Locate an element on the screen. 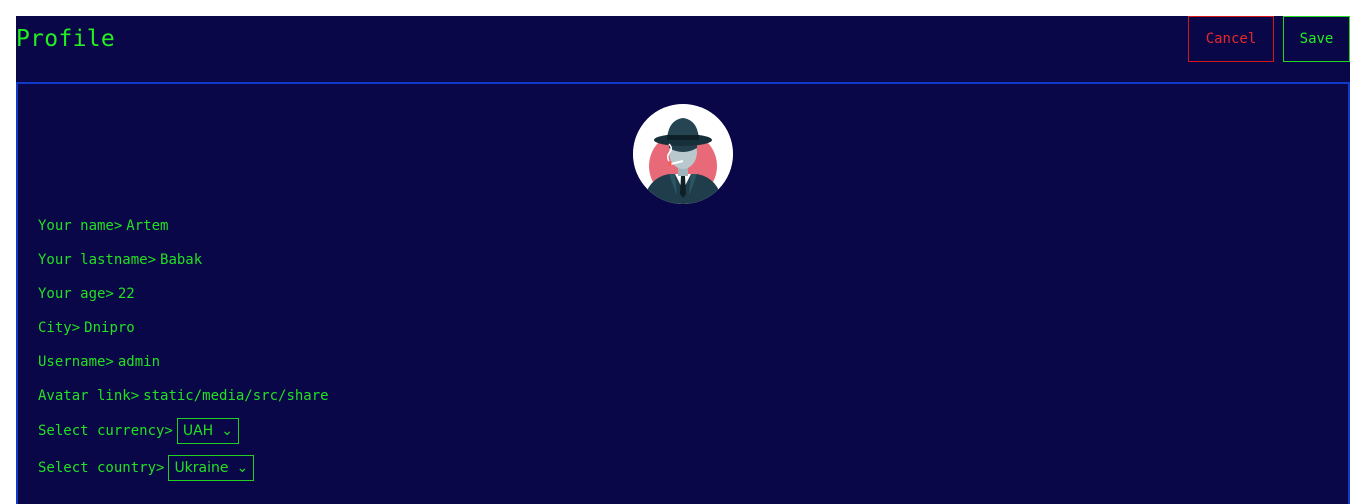 The image size is (1350, 504). field-row-username: Username> admin is located at coordinates (99, 362).